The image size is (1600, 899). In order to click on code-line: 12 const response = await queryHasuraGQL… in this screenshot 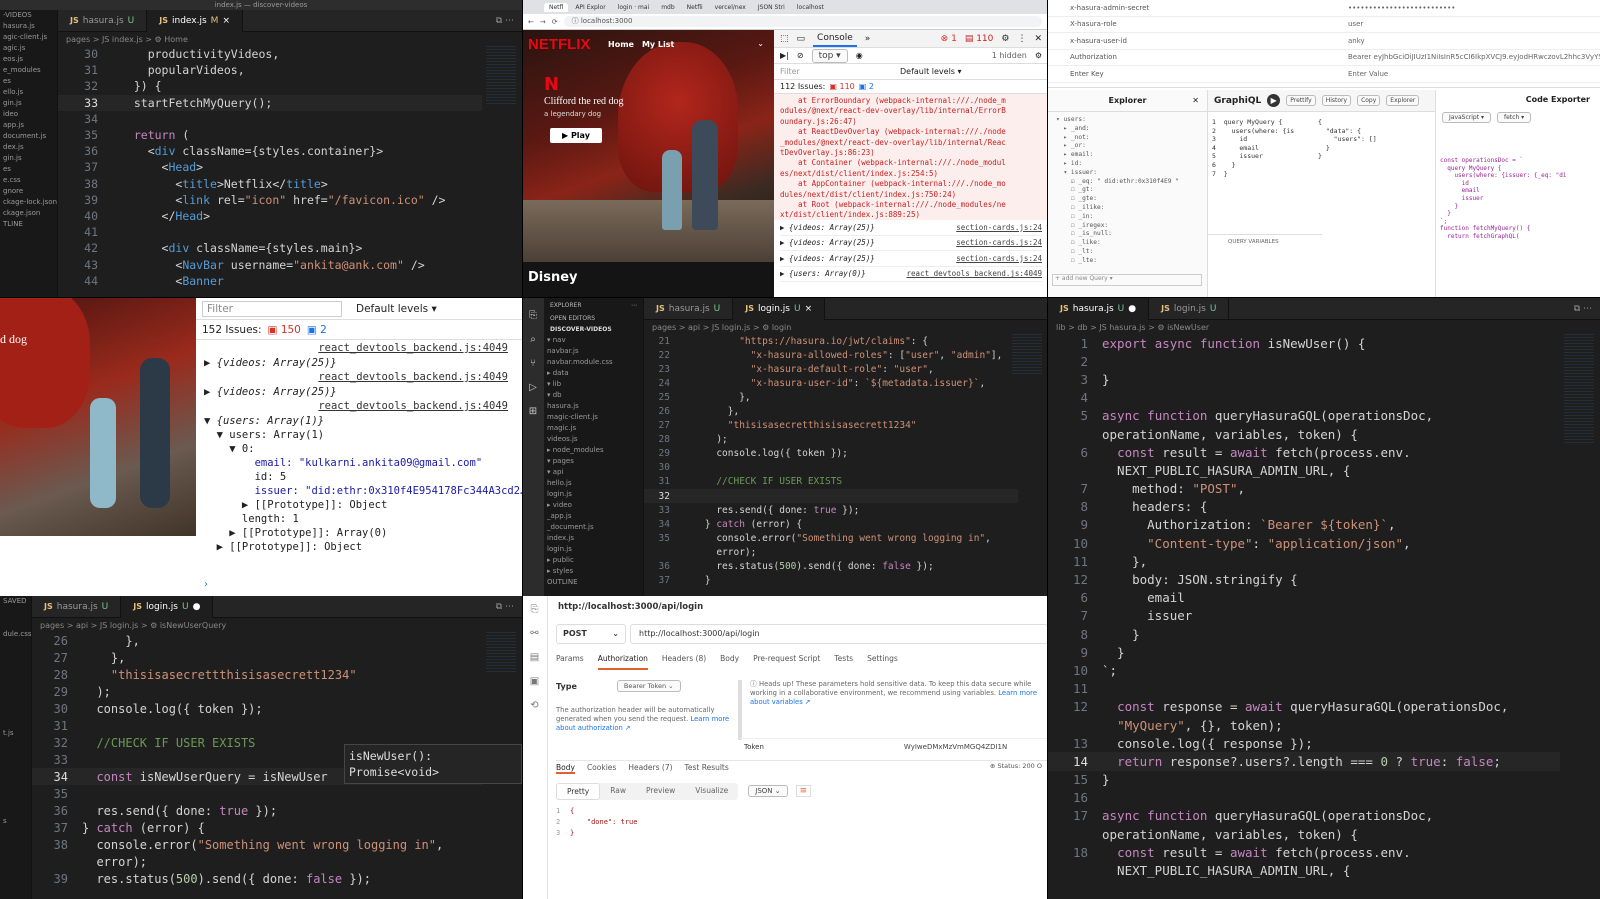, I will do `click(1304, 707)`.